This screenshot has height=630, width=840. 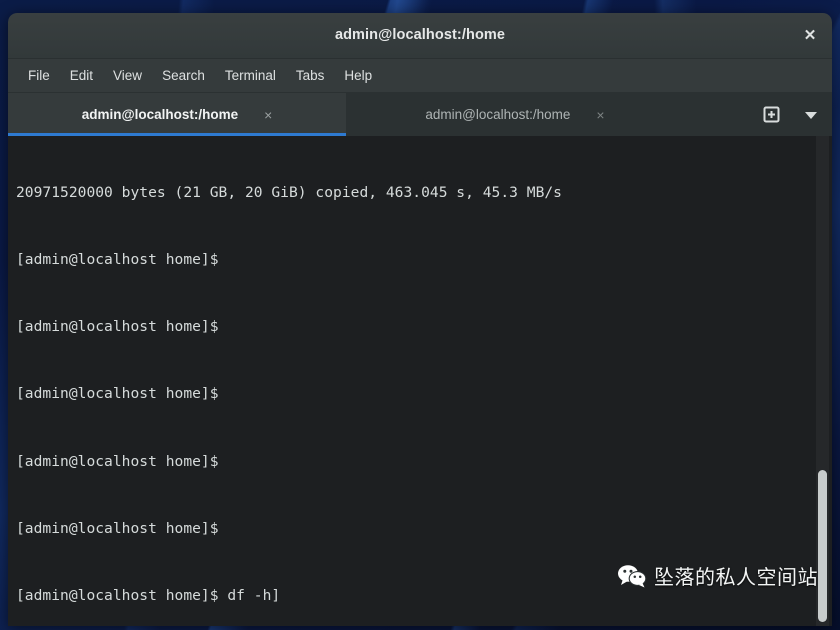 I want to click on menu-item-help: Help, so click(x=358, y=75).